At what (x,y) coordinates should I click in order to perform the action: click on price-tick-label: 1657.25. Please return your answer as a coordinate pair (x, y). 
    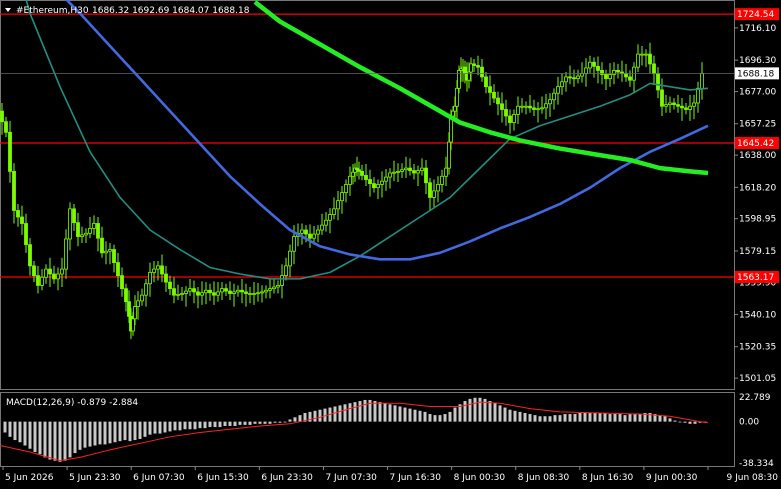
    Looking at the image, I should click on (757, 125).